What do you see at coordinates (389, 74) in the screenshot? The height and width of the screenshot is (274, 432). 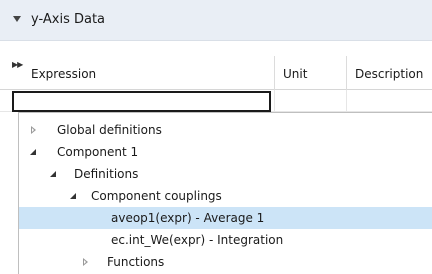 I see `column-header-description: Description` at bounding box center [389, 74].